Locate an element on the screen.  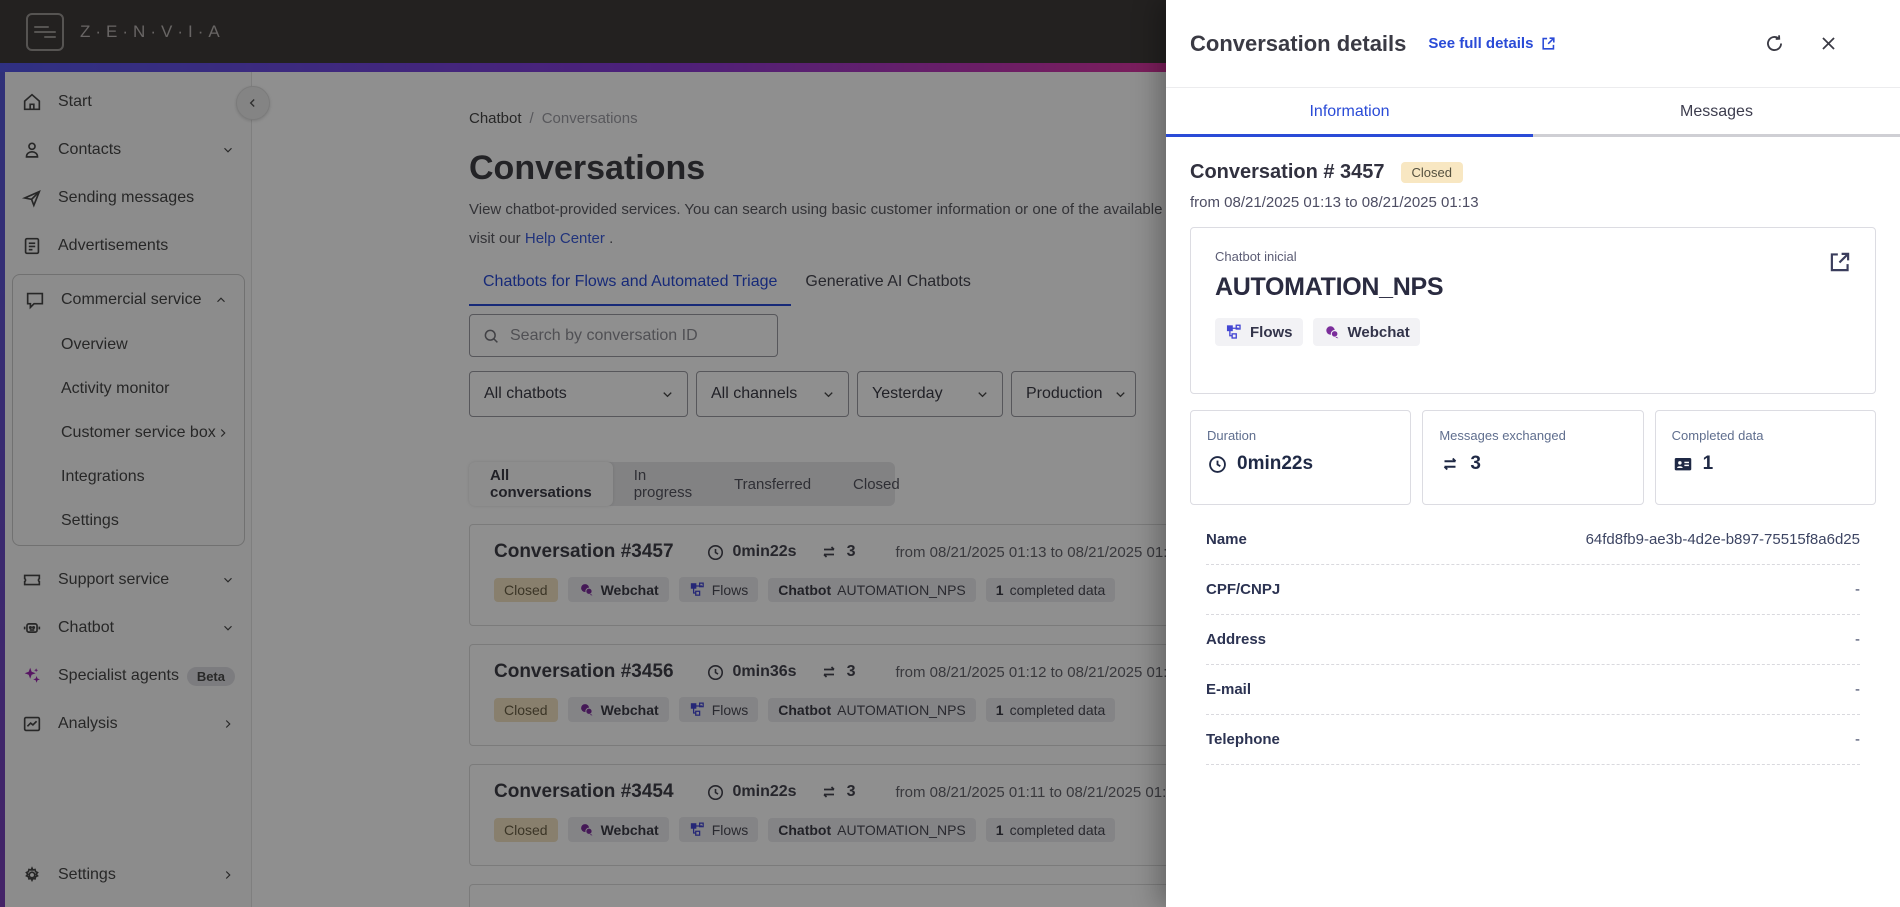
stat-label: Duration is located at coordinates (1232, 435).